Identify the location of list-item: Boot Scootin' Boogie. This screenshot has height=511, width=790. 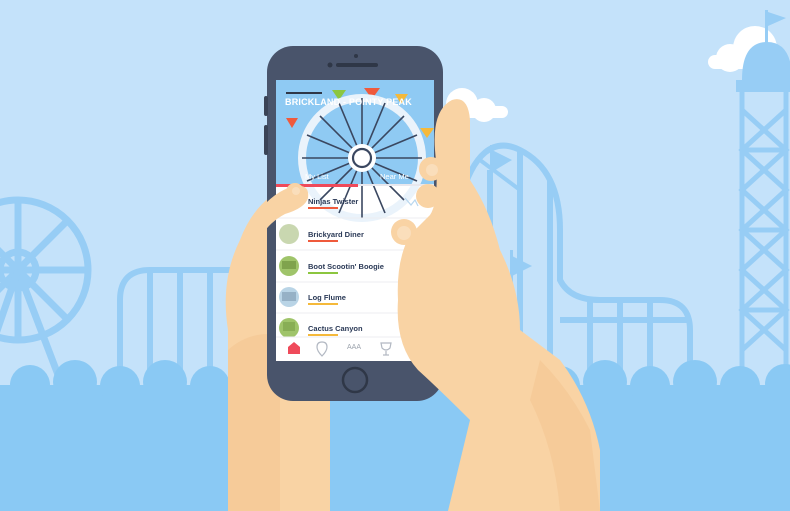
(346, 266).